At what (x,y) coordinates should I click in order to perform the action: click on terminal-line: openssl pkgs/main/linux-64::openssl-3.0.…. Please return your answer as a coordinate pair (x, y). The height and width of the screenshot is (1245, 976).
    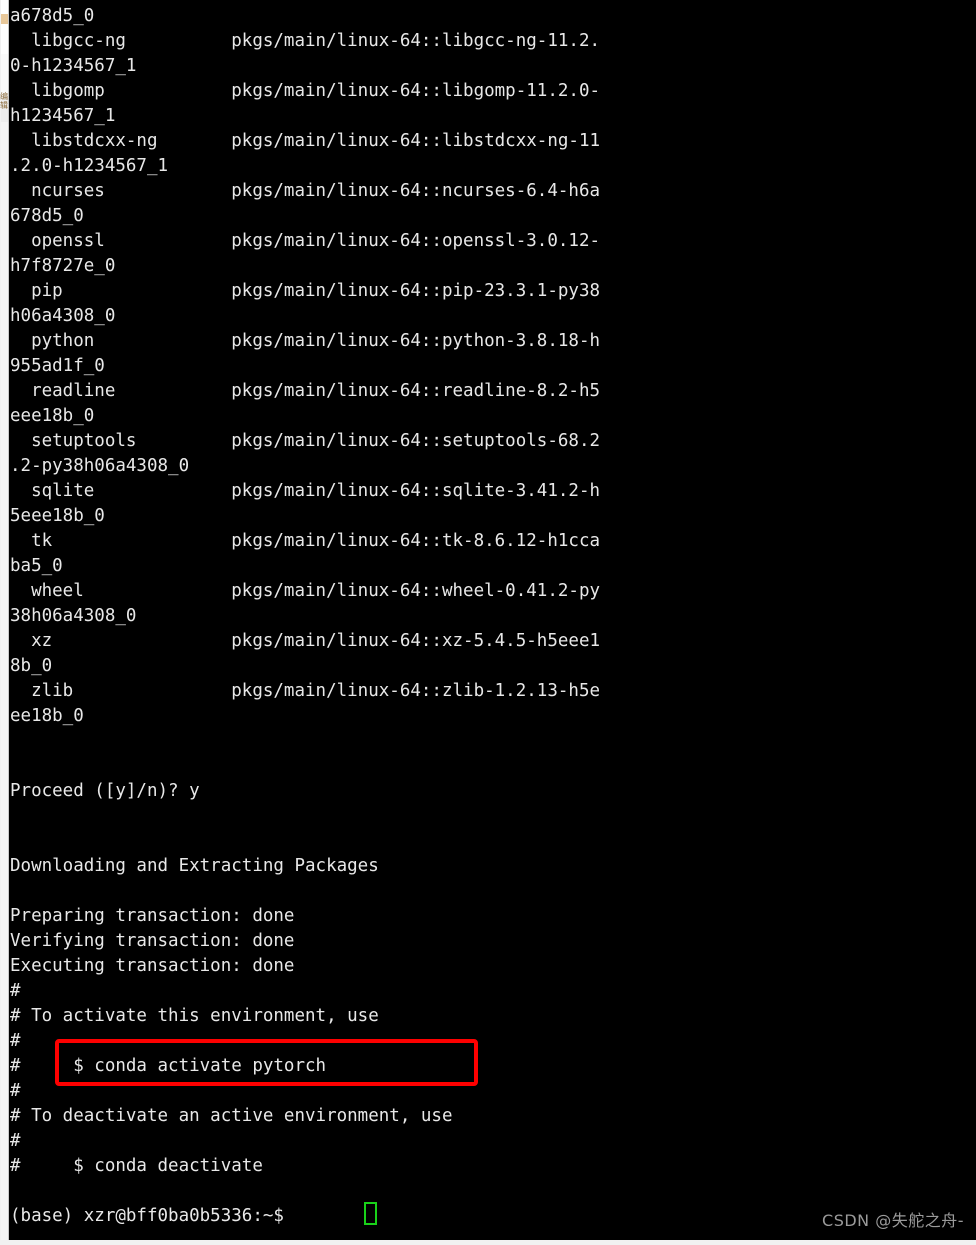
    Looking at the image, I should click on (305, 241).